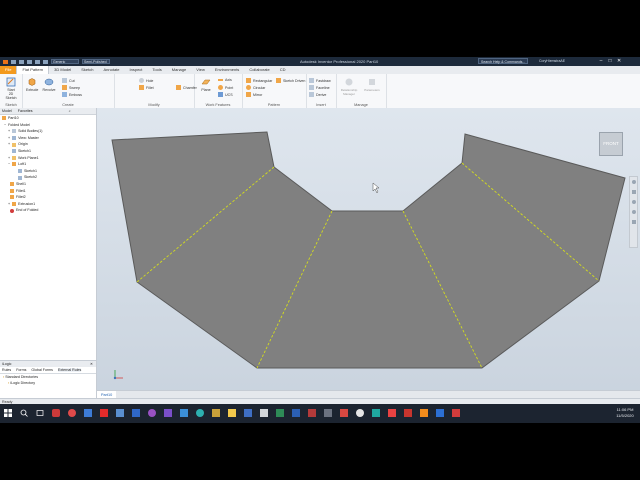  I want to click on sketch-driven-tool: Sketch Driven, so click(290, 80).